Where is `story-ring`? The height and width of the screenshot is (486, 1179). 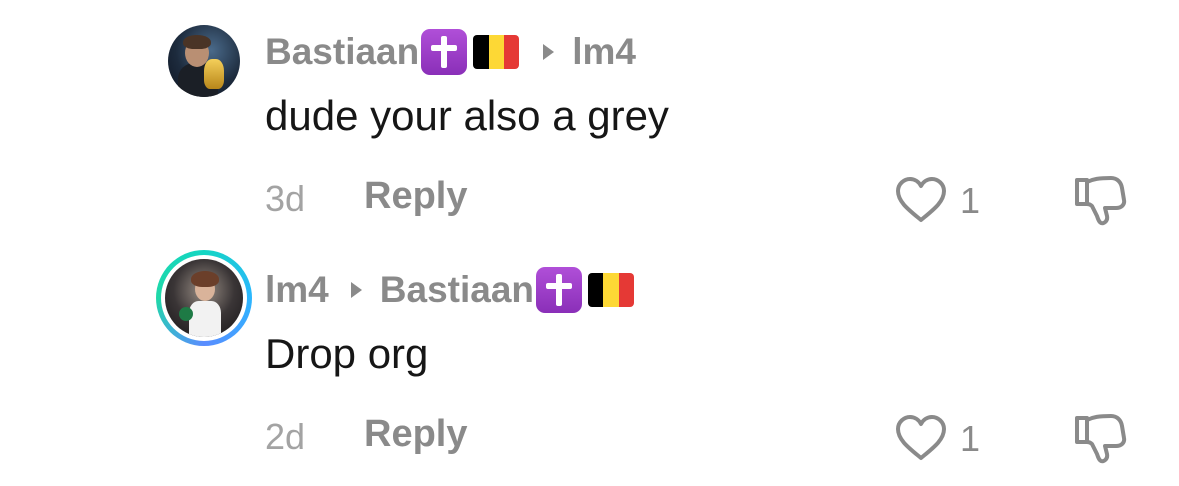 story-ring is located at coordinates (204, 298).